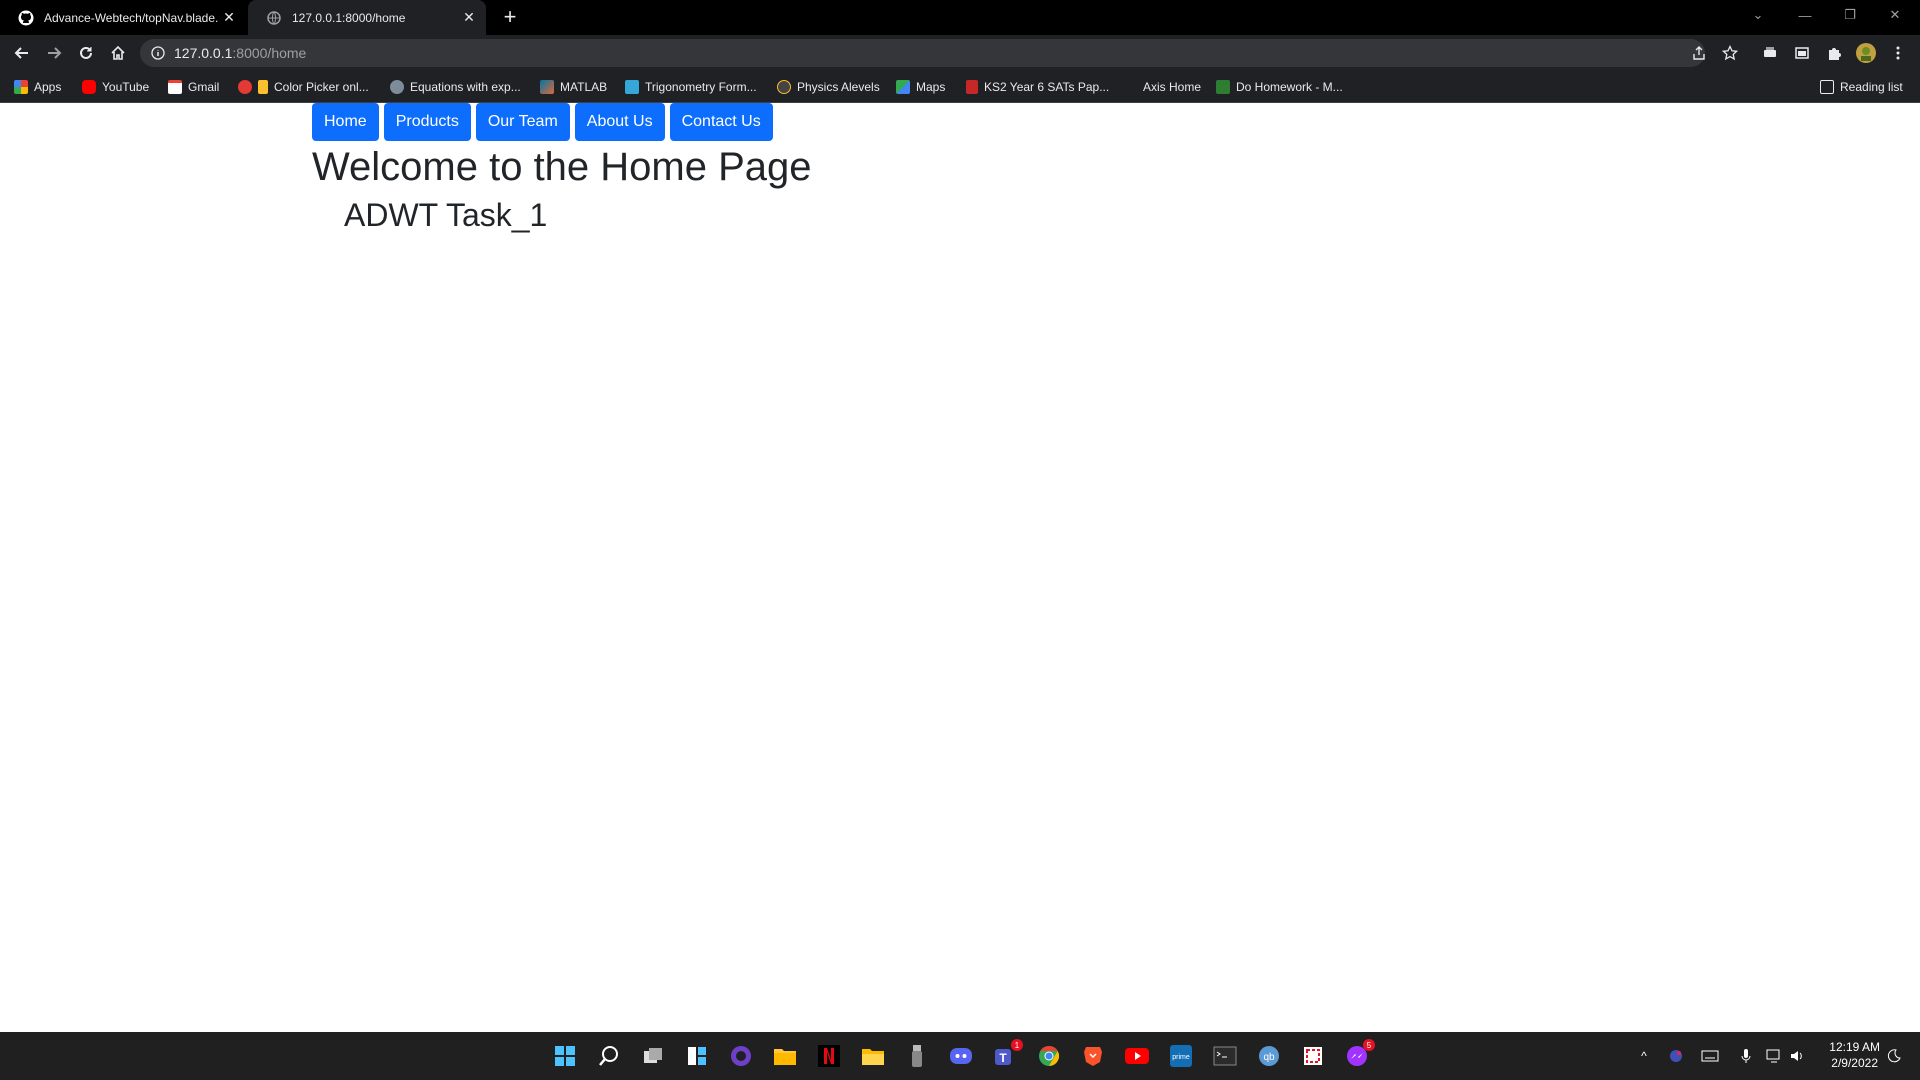  What do you see at coordinates (784, 87) in the screenshot?
I see `physics-icon` at bounding box center [784, 87].